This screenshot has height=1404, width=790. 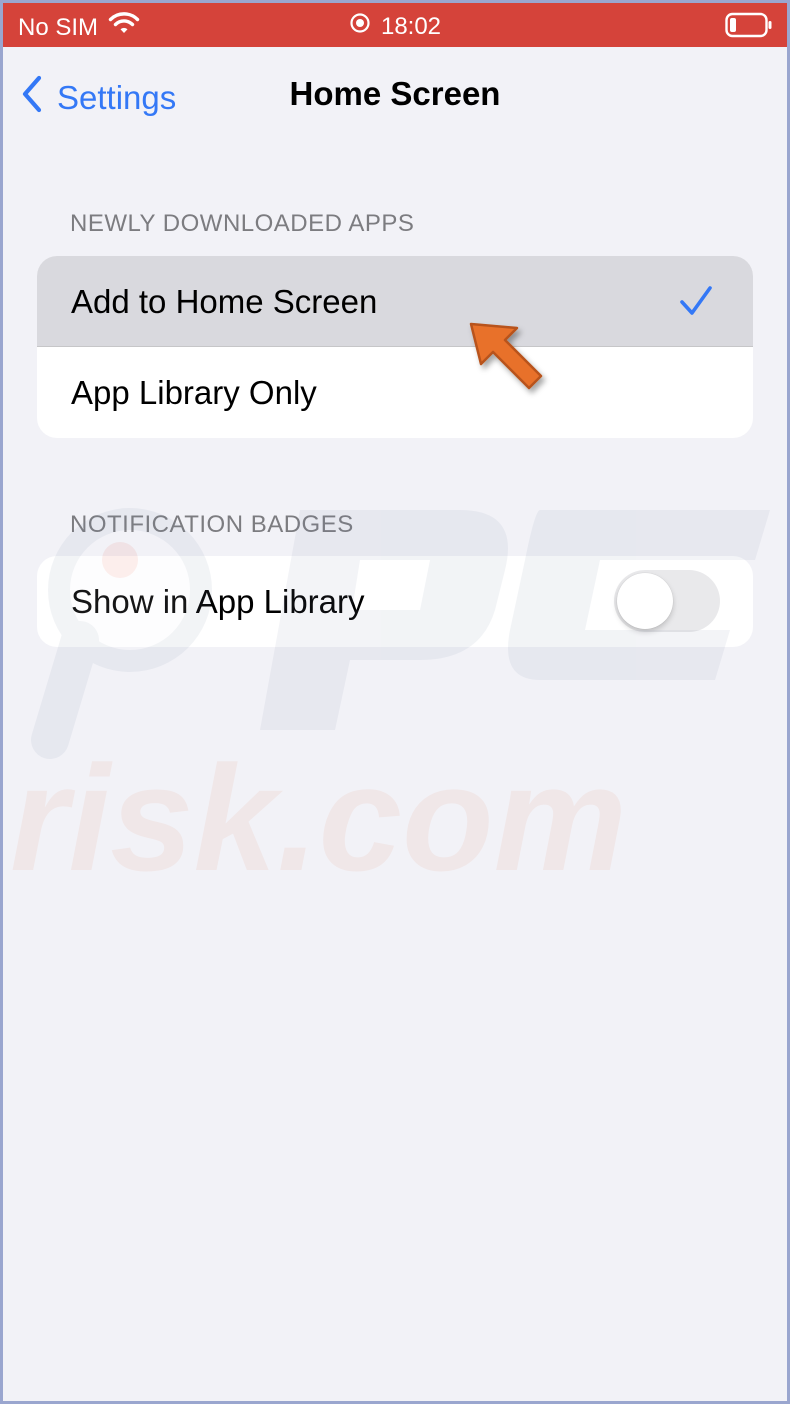 What do you see at coordinates (218, 601) in the screenshot?
I see `toggle-label: Show in App Library` at bounding box center [218, 601].